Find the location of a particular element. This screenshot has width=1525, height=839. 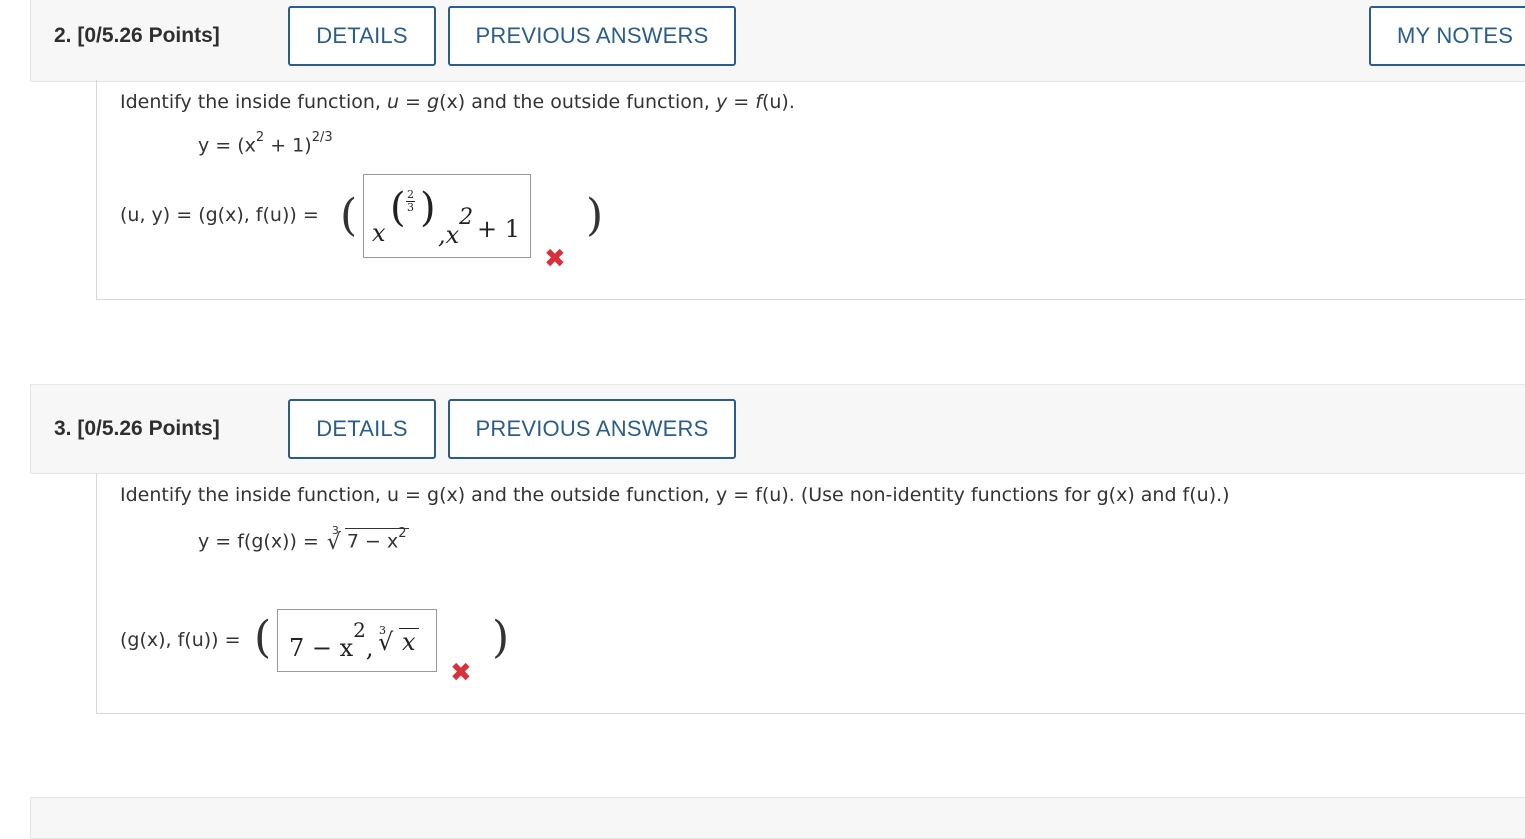

answer-input: 7 − x2, 3 √ x is located at coordinates (357, 640).